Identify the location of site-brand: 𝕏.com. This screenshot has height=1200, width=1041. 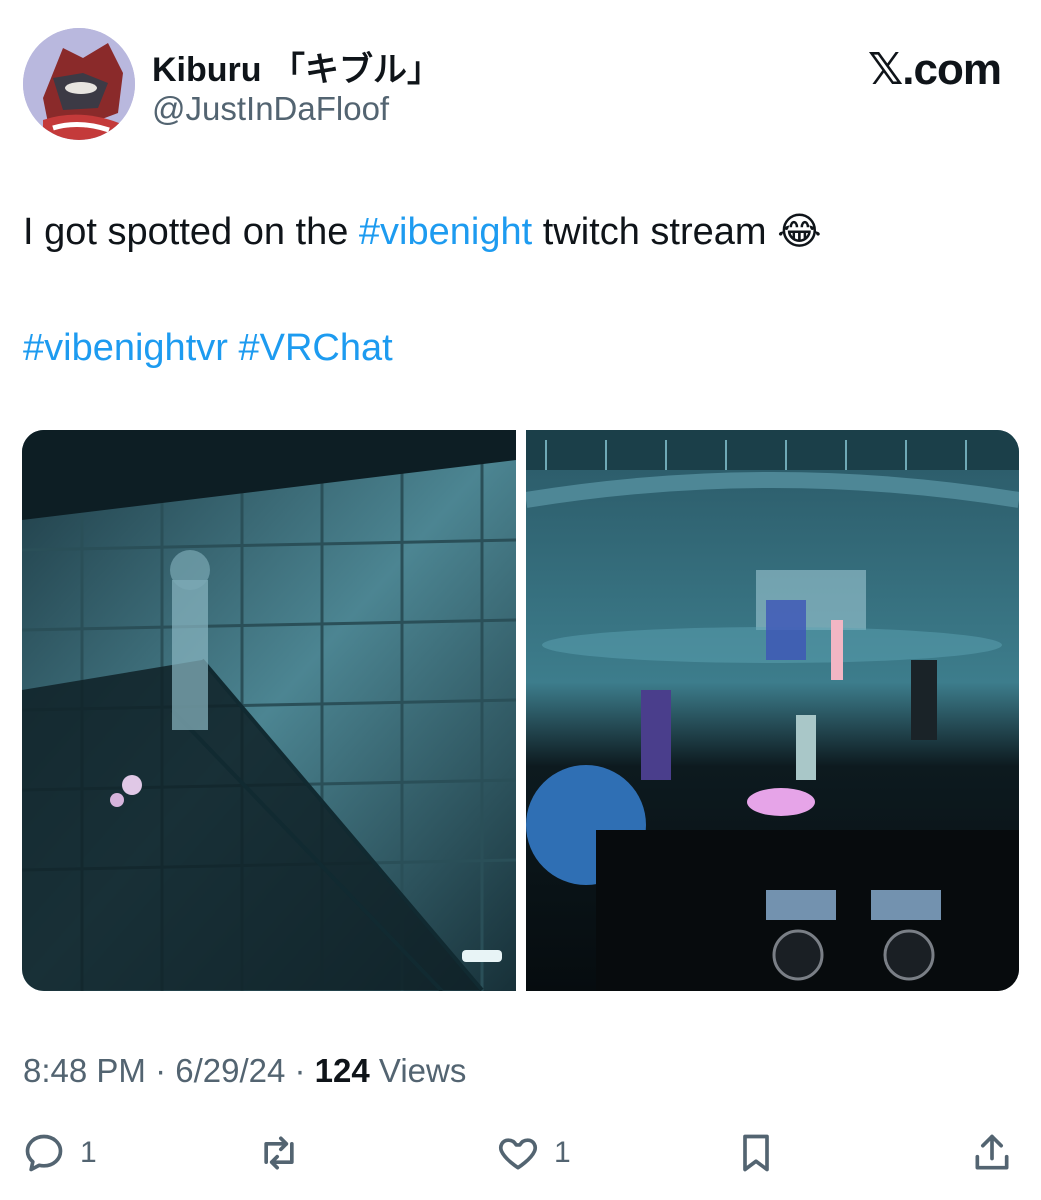
(934, 69).